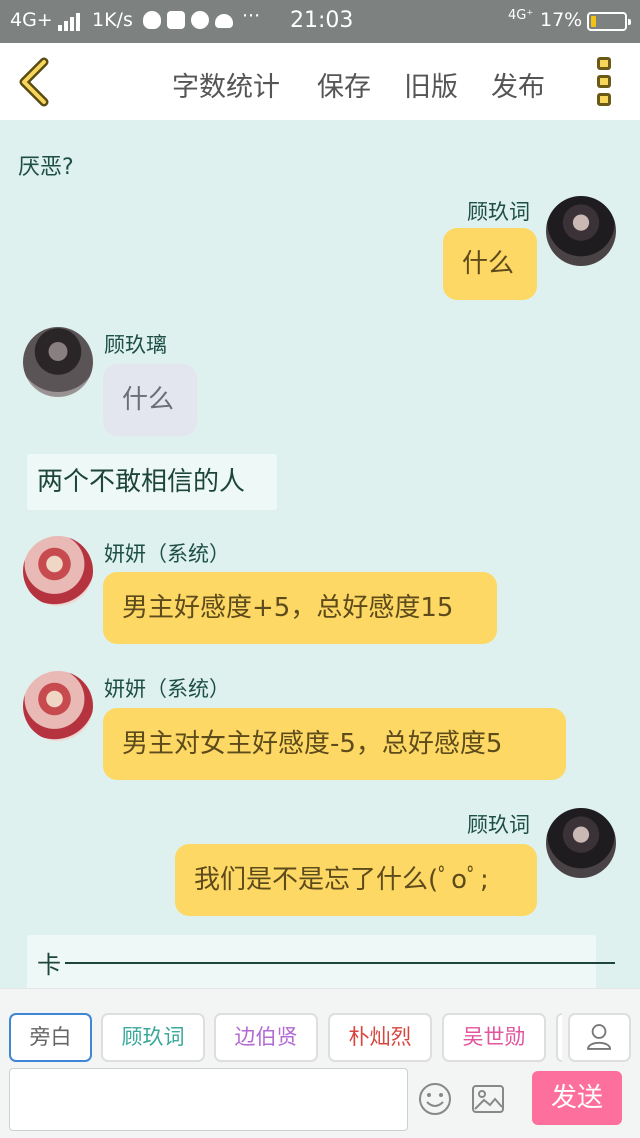 This screenshot has height=1138, width=640. Describe the element at coordinates (208, 1099) in the screenshot. I see `message-input` at that location.